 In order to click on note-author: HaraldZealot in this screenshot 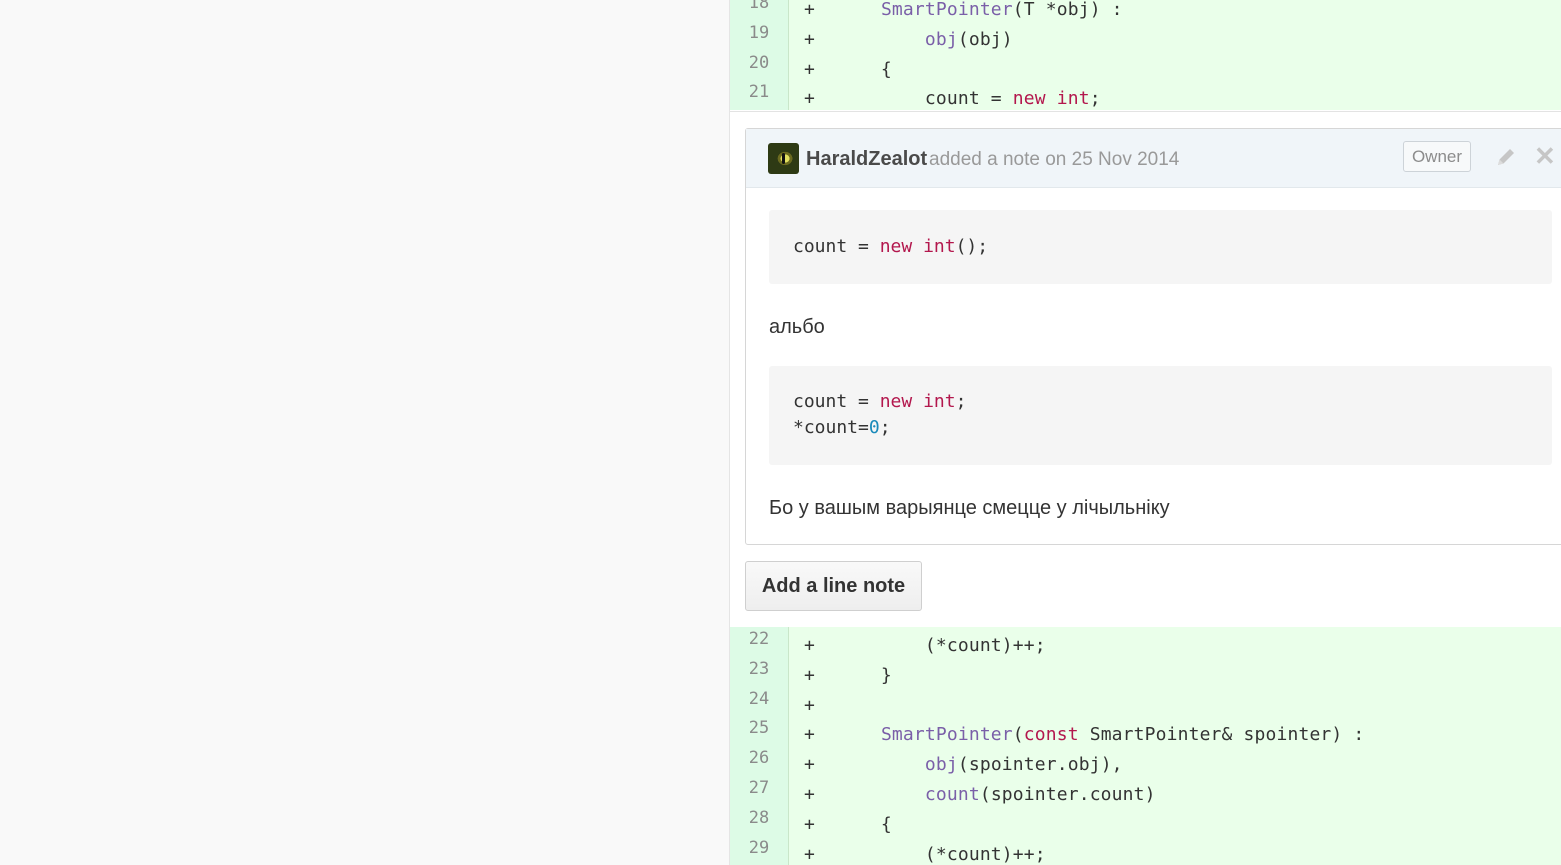, I will do `click(866, 159)`.